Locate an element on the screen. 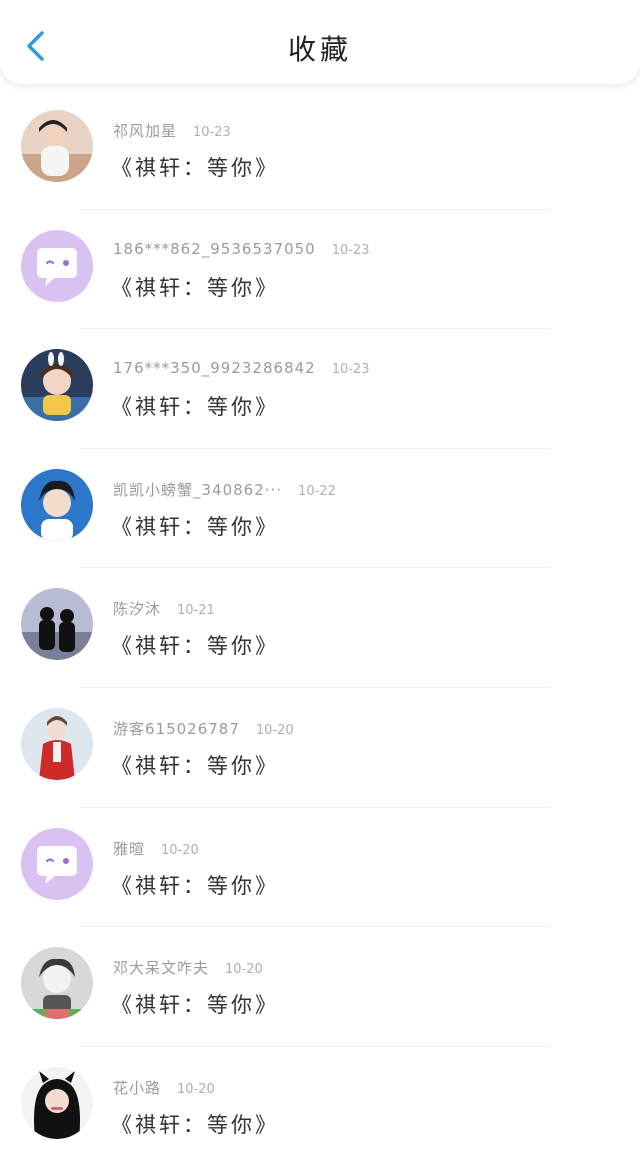  user-name: 祁风加星 is located at coordinates (145, 131).